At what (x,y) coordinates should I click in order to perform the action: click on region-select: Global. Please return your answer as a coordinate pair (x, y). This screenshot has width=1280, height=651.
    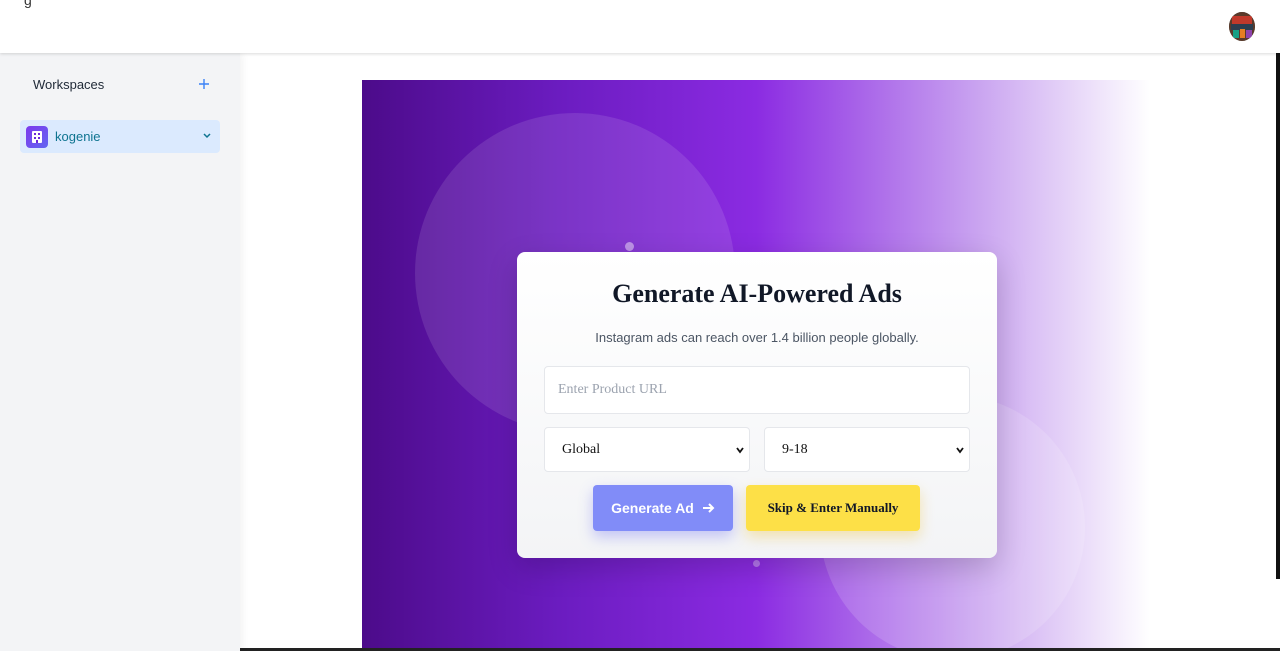
    Looking at the image, I should click on (647, 449).